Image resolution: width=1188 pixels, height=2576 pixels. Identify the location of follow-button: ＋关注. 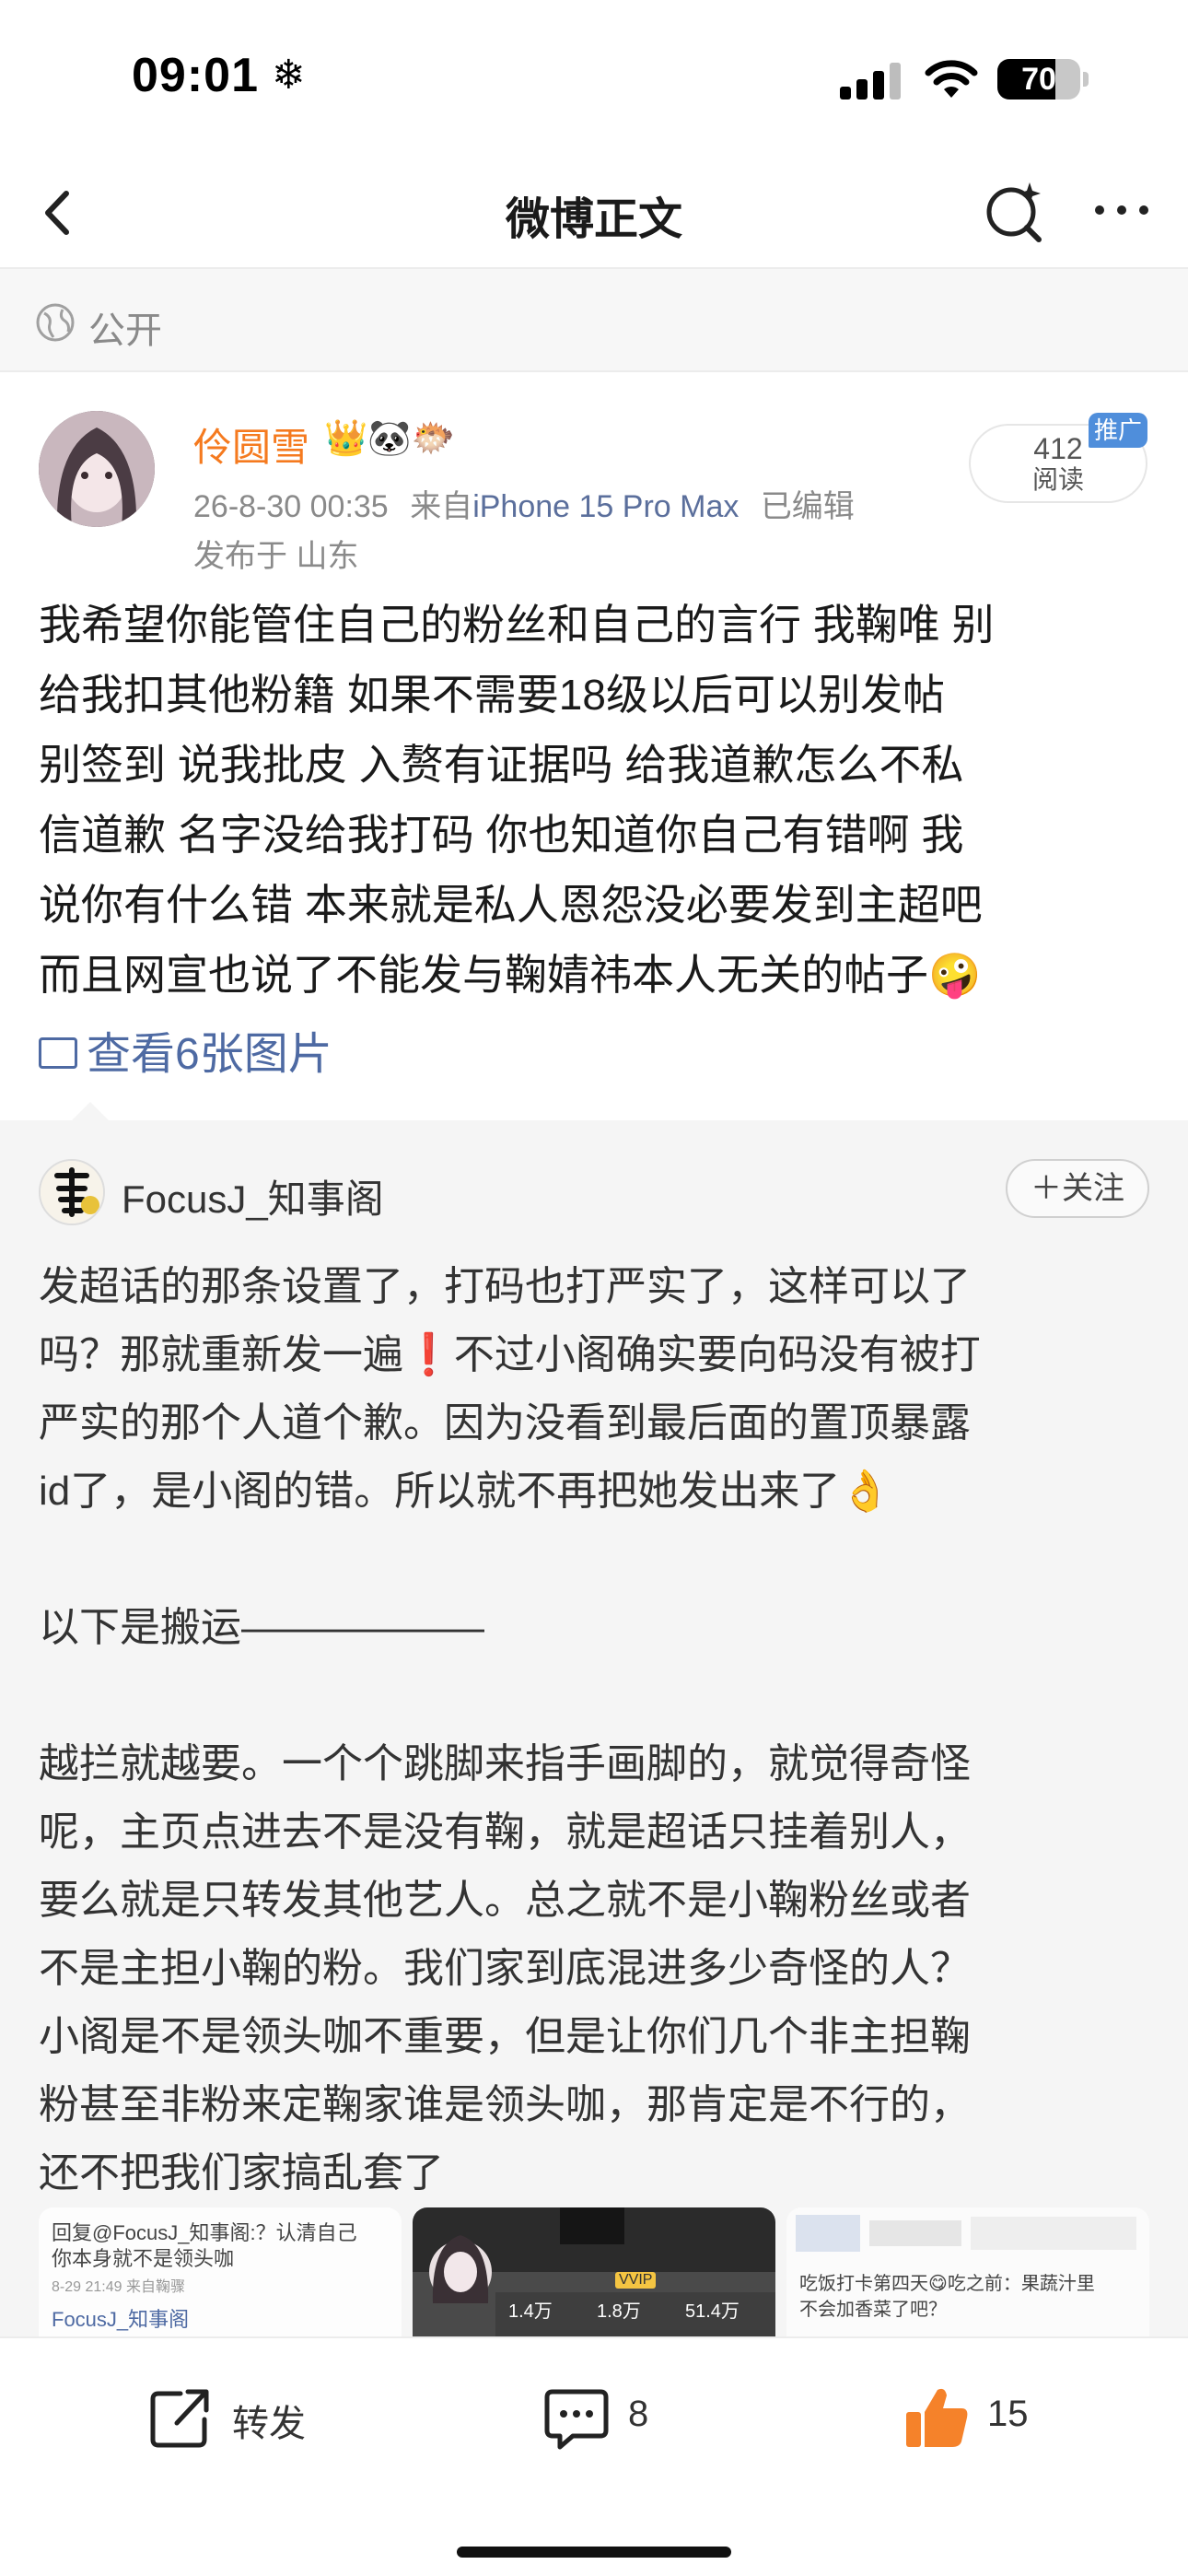
(1077, 1188).